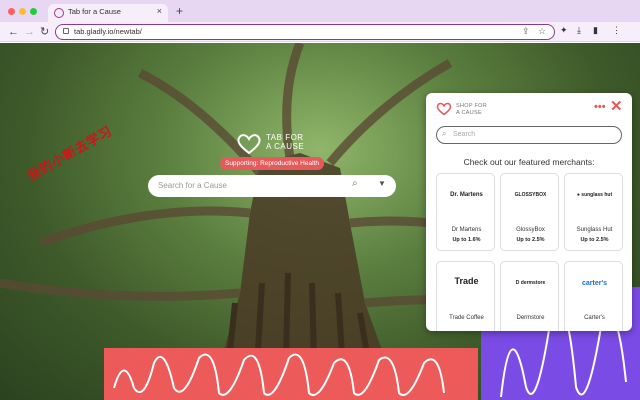  I want to click on merchant-card-dermstore: D dermstore Dermstore, so click(529, 296).